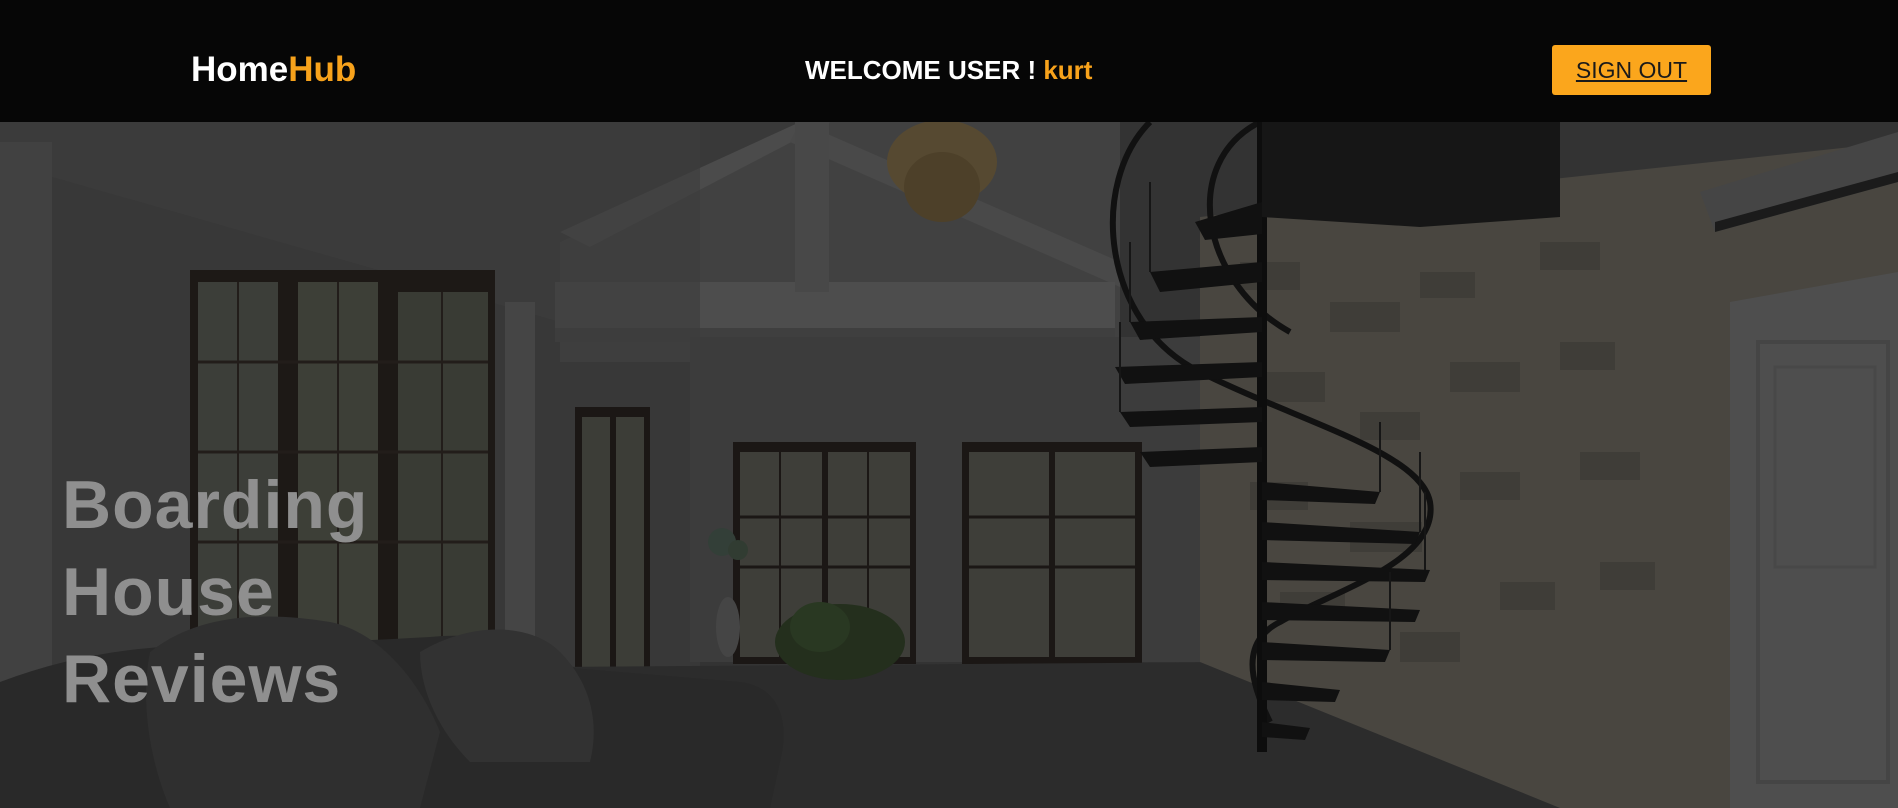 This screenshot has width=1898, height=808. What do you see at coordinates (1631, 70) in the screenshot?
I see `sign-out-button: SIGN OUT` at bounding box center [1631, 70].